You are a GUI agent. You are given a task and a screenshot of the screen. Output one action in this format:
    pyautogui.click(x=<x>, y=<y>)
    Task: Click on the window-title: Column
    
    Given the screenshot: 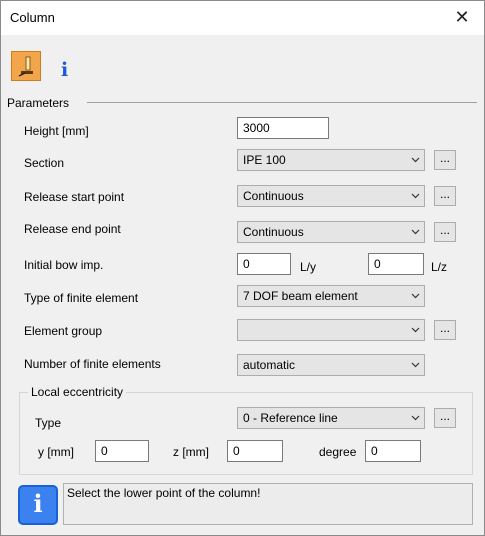 What is the action you would take?
    pyautogui.click(x=32, y=17)
    